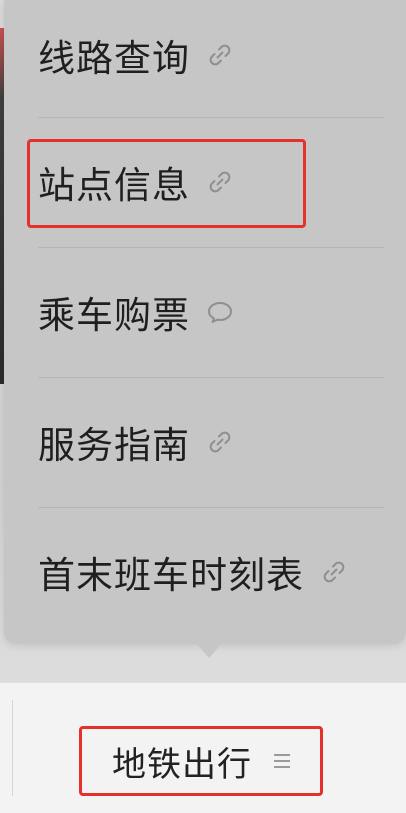 Image resolution: width=406 pixels, height=813 pixels. What do you see at coordinates (114, 58) in the screenshot?
I see `menu-item-label: 线路查询` at bounding box center [114, 58].